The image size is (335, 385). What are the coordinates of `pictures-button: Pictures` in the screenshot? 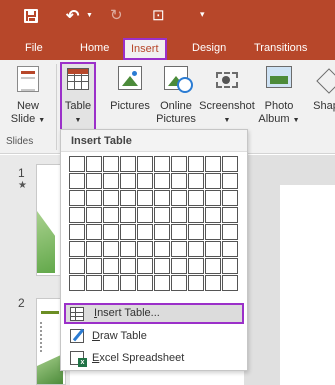 It's located at (130, 89).